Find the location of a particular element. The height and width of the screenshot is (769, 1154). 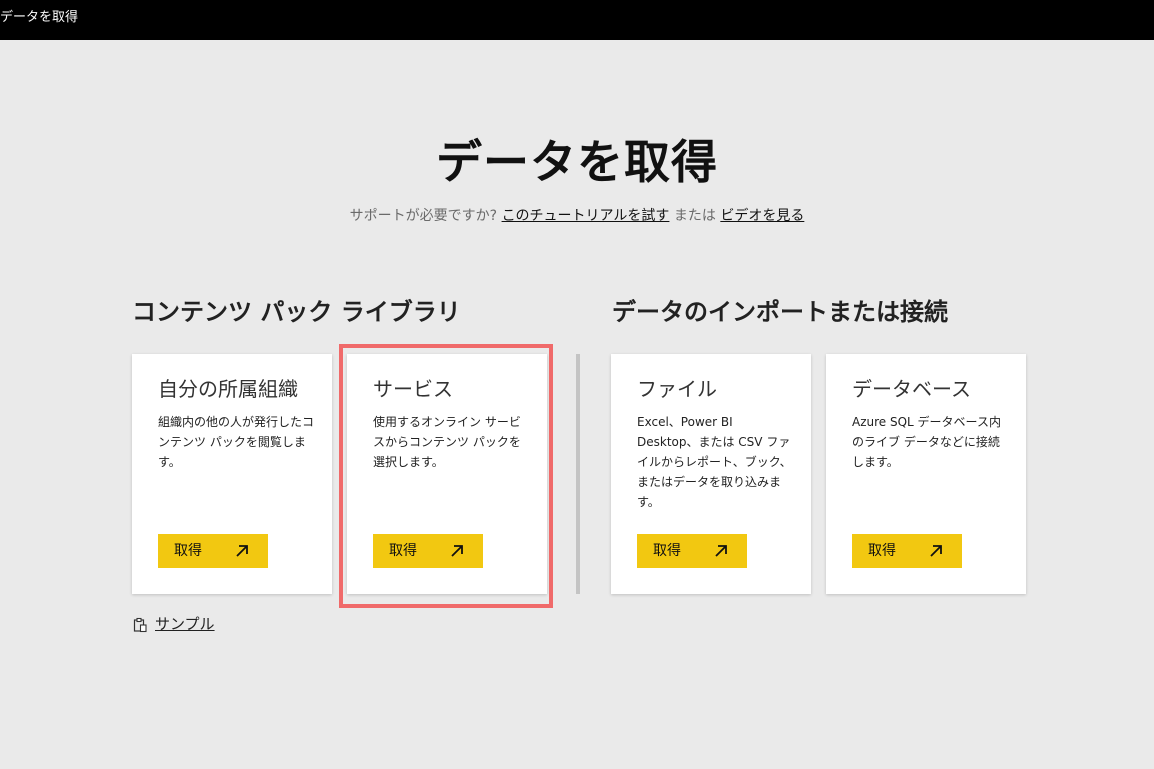

video-link: ビデオを見る is located at coordinates (762, 216).